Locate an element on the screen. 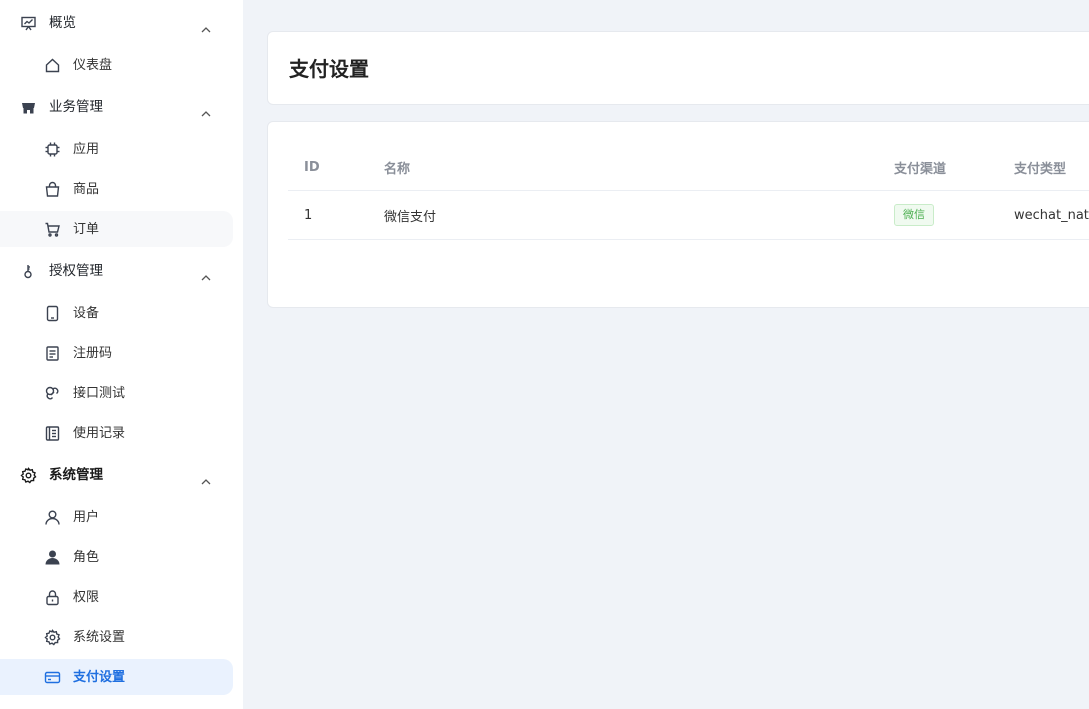 This screenshot has height=709, width=1089. sidebar-item-orders: 订单 is located at coordinates (116, 229).